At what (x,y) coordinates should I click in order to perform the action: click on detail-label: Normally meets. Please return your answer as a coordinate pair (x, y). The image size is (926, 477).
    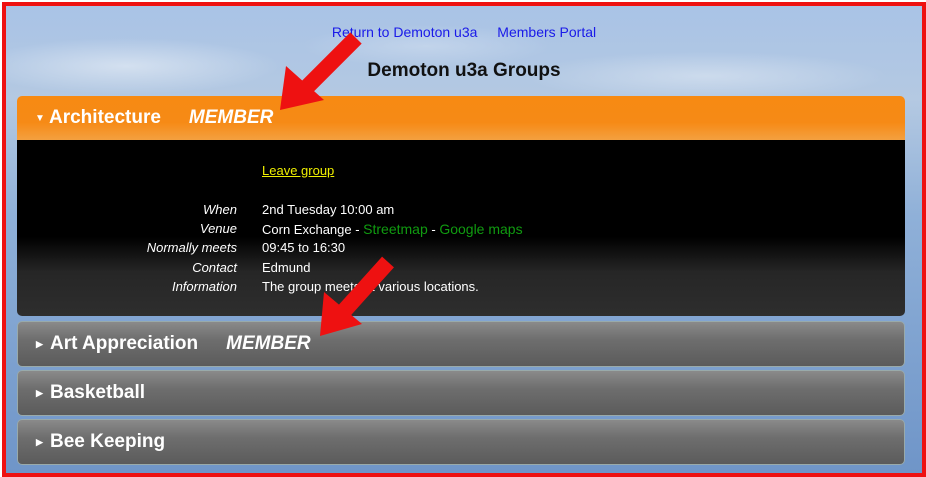
    Looking at the image, I should click on (191, 247).